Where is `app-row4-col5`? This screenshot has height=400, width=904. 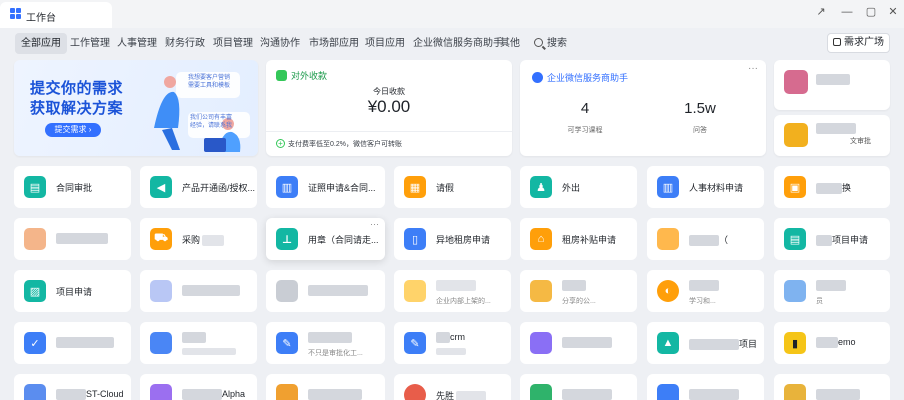
app-row4-col5 is located at coordinates (578, 343).